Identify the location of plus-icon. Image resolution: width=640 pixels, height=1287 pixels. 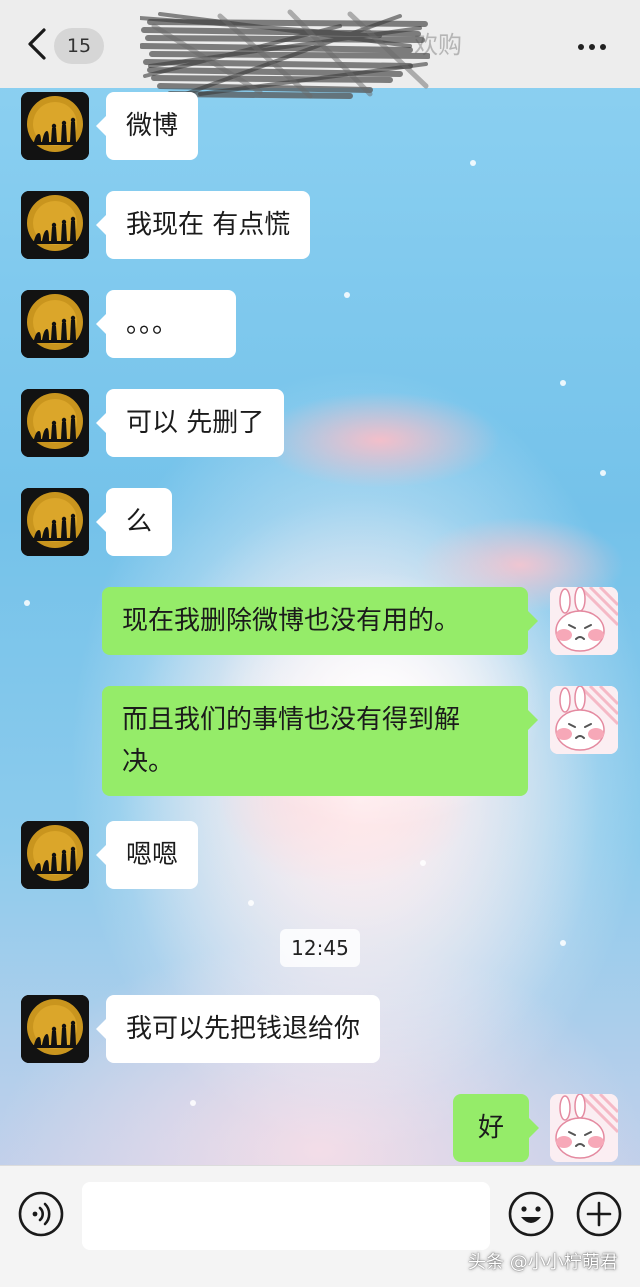
(599, 1214).